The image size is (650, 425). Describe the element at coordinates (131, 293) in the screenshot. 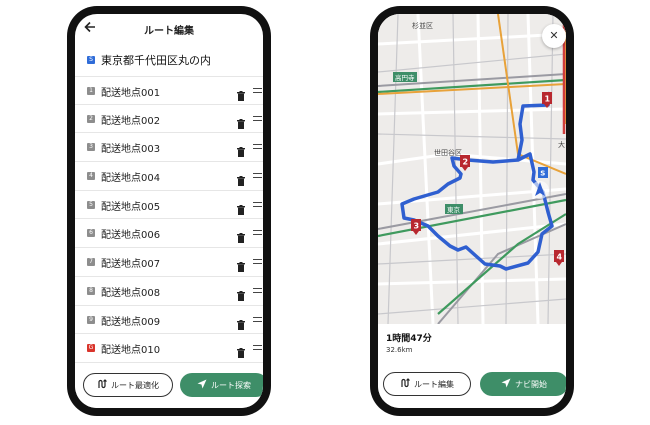

I see `stop-label: 配送地点008` at that location.